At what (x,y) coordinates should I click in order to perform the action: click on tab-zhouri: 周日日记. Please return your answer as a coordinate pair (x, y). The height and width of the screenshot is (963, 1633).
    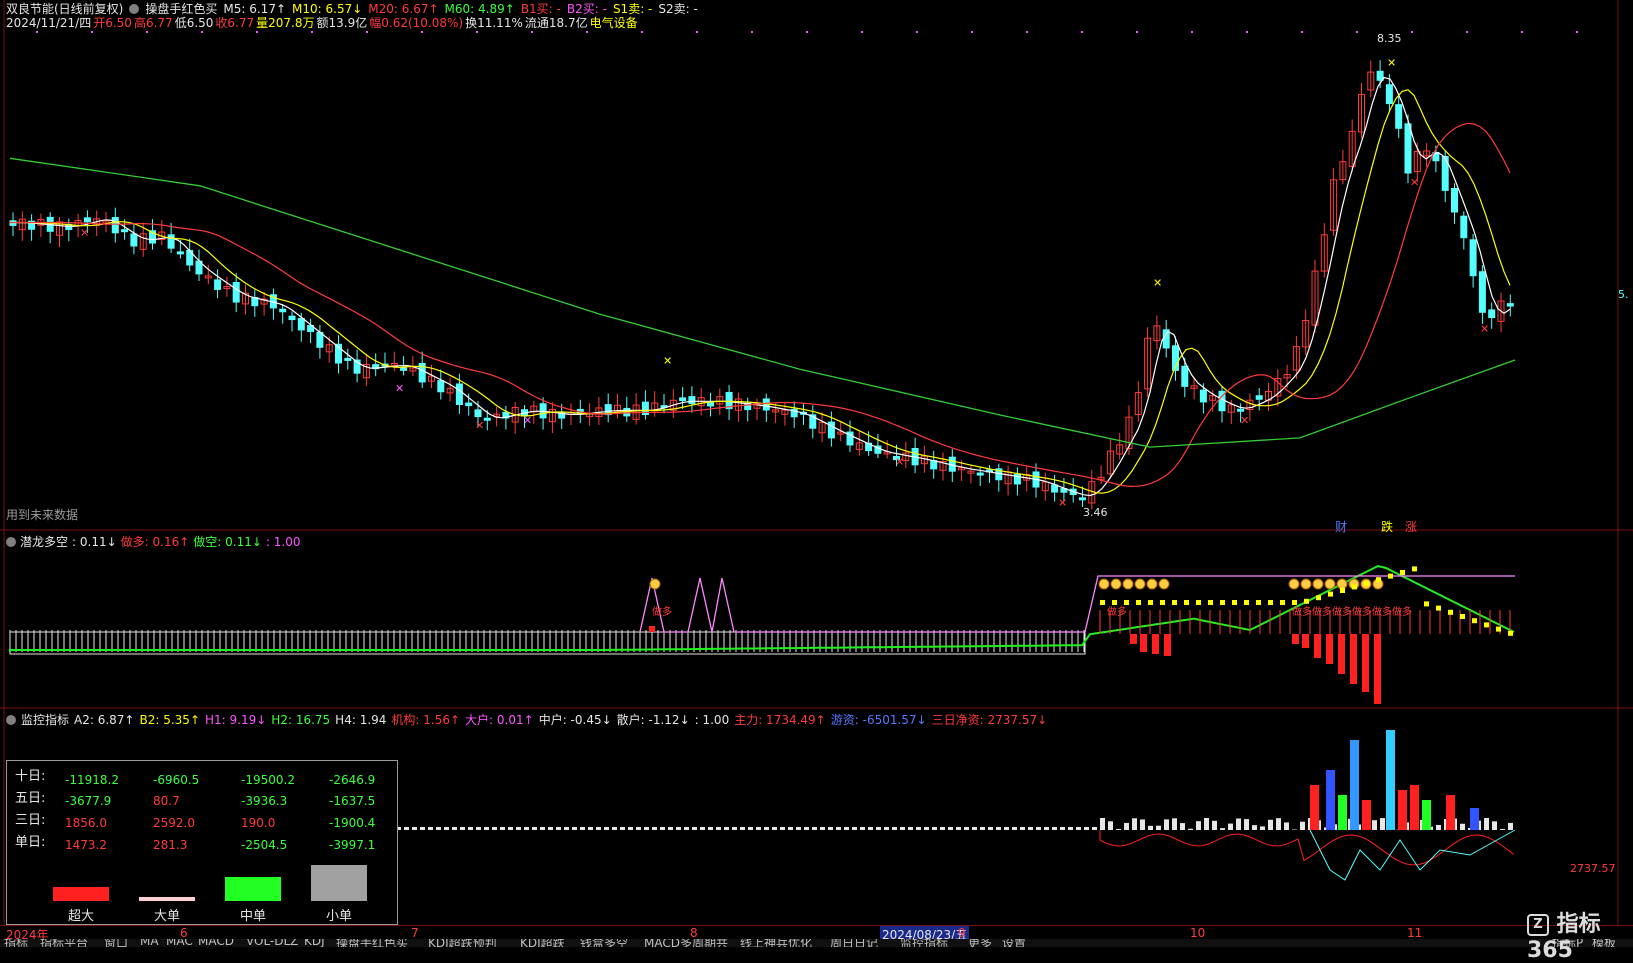
    Looking at the image, I should click on (854, 943).